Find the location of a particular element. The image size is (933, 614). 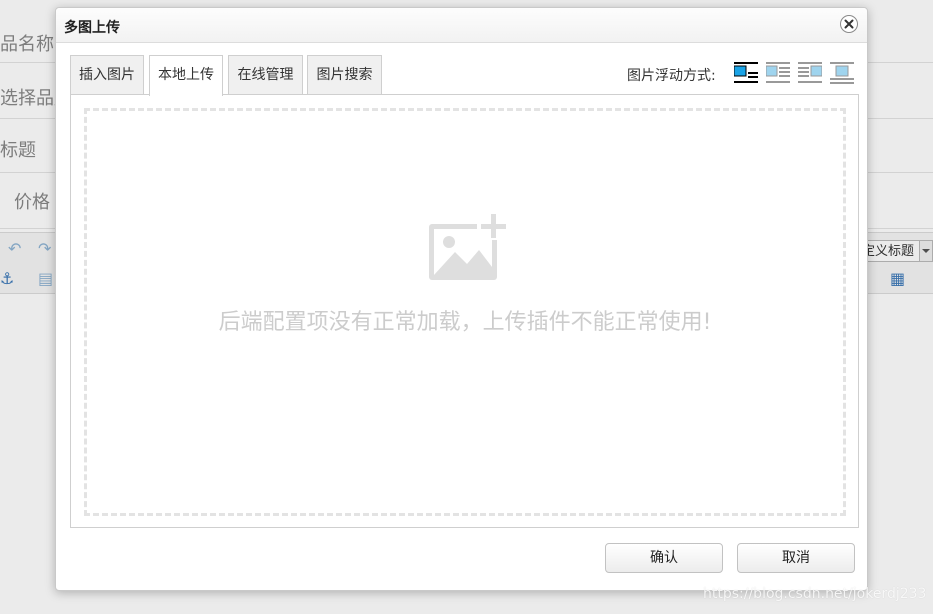

float-left-icon is located at coordinates (777, 72).